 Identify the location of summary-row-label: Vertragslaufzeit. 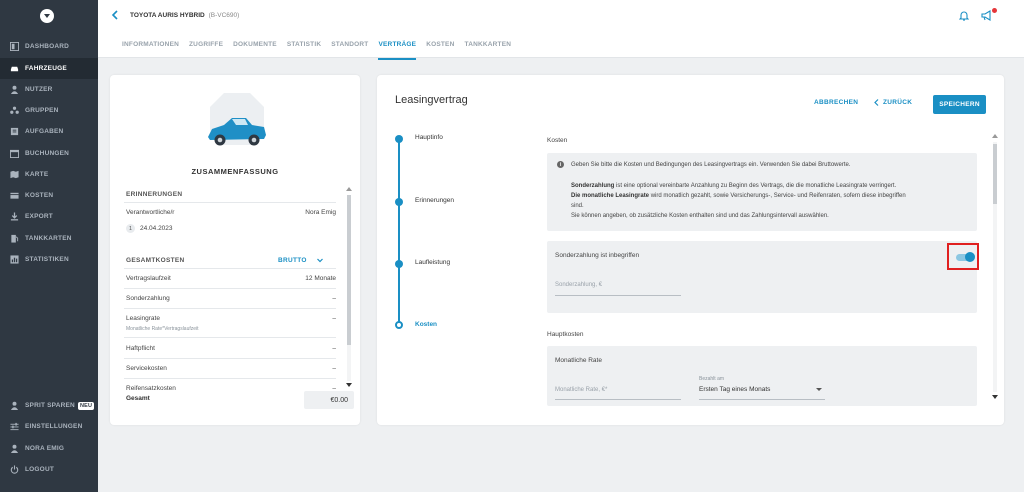
(148, 278).